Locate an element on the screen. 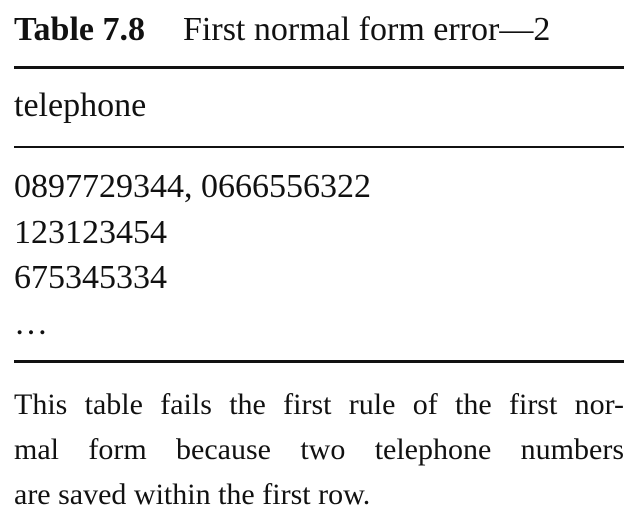 Image resolution: width=638 pixels, height=520 pixels. table-row: 0897729344, 0666556322 is located at coordinates (192, 186).